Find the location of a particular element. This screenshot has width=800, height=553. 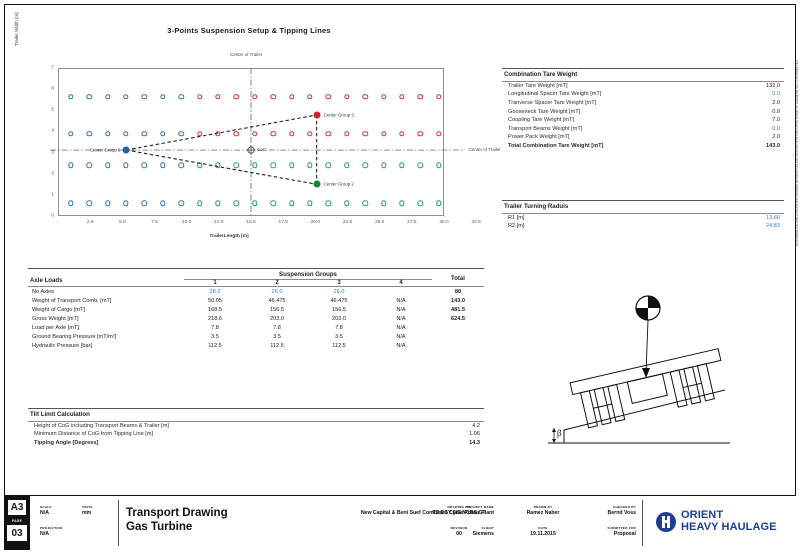

axle-column-header: 2 is located at coordinates (277, 283).